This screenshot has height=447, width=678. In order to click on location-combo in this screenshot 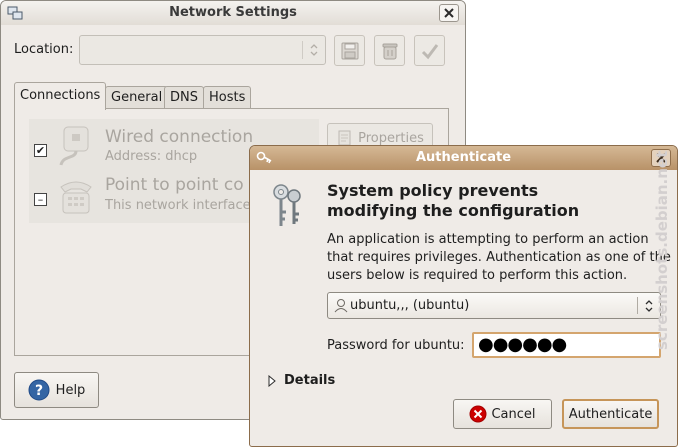, I will do `click(202, 50)`.